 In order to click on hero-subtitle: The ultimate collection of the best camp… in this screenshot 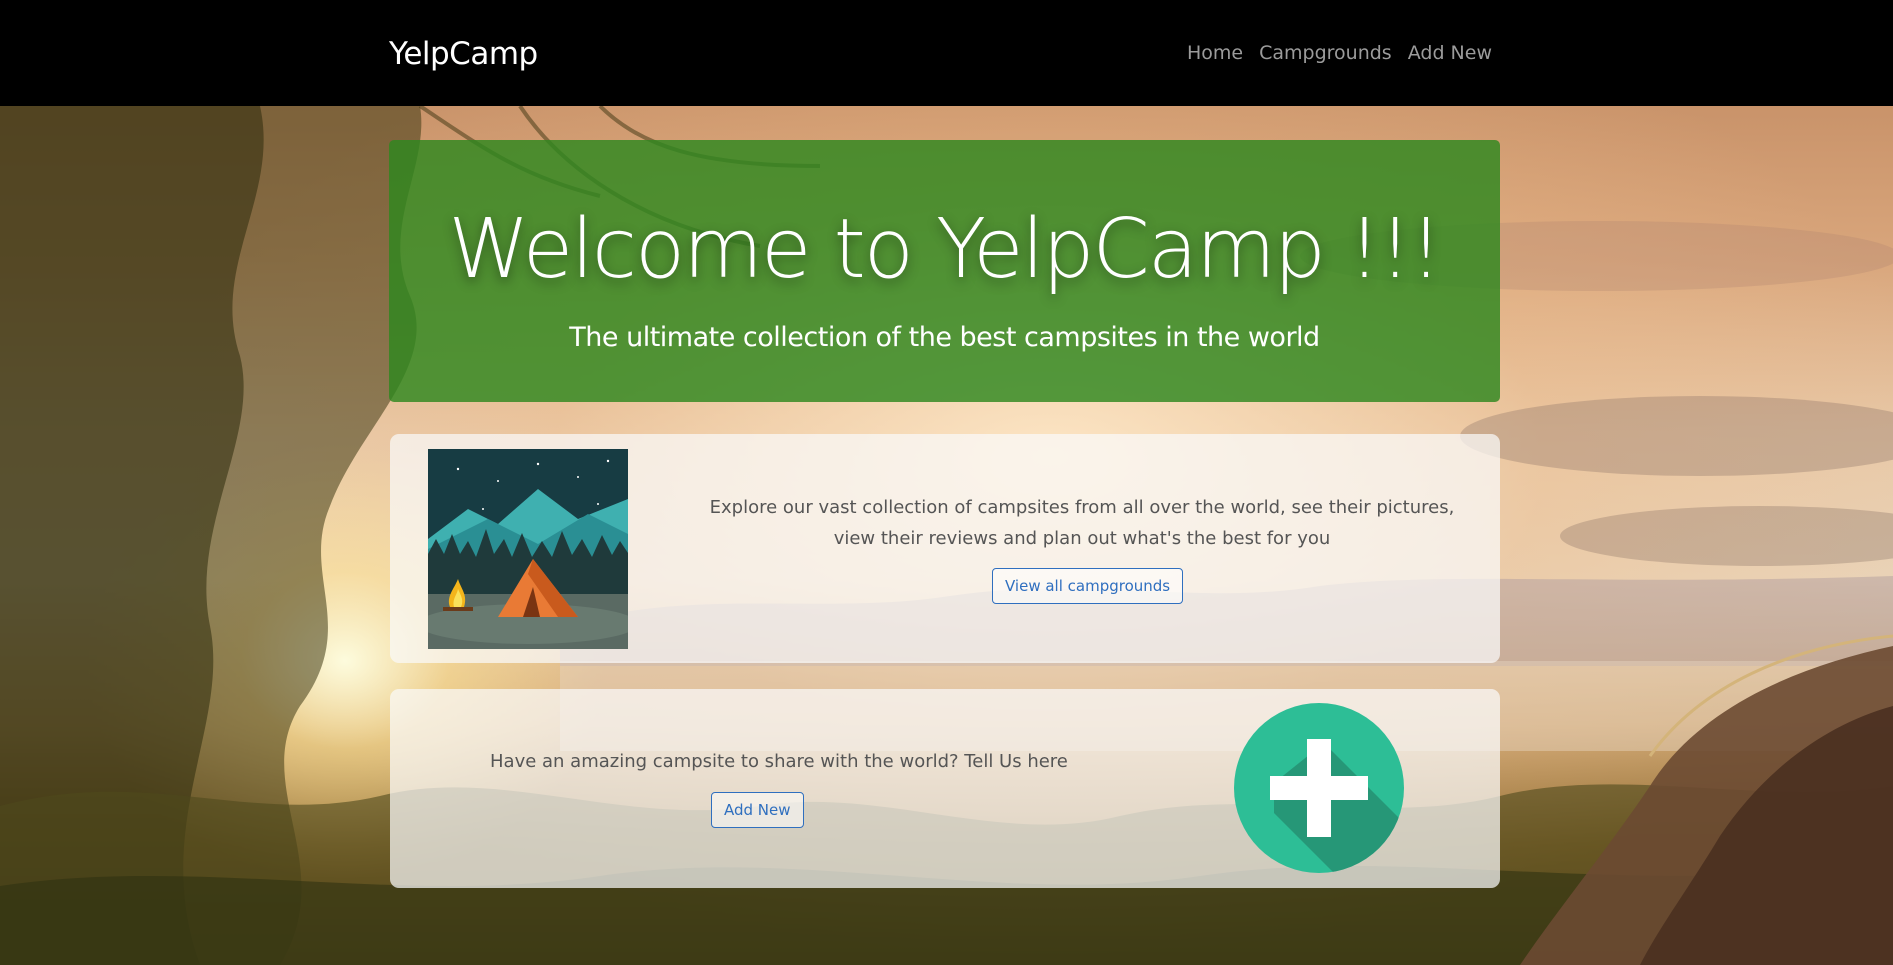, I will do `click(944, 337)`.